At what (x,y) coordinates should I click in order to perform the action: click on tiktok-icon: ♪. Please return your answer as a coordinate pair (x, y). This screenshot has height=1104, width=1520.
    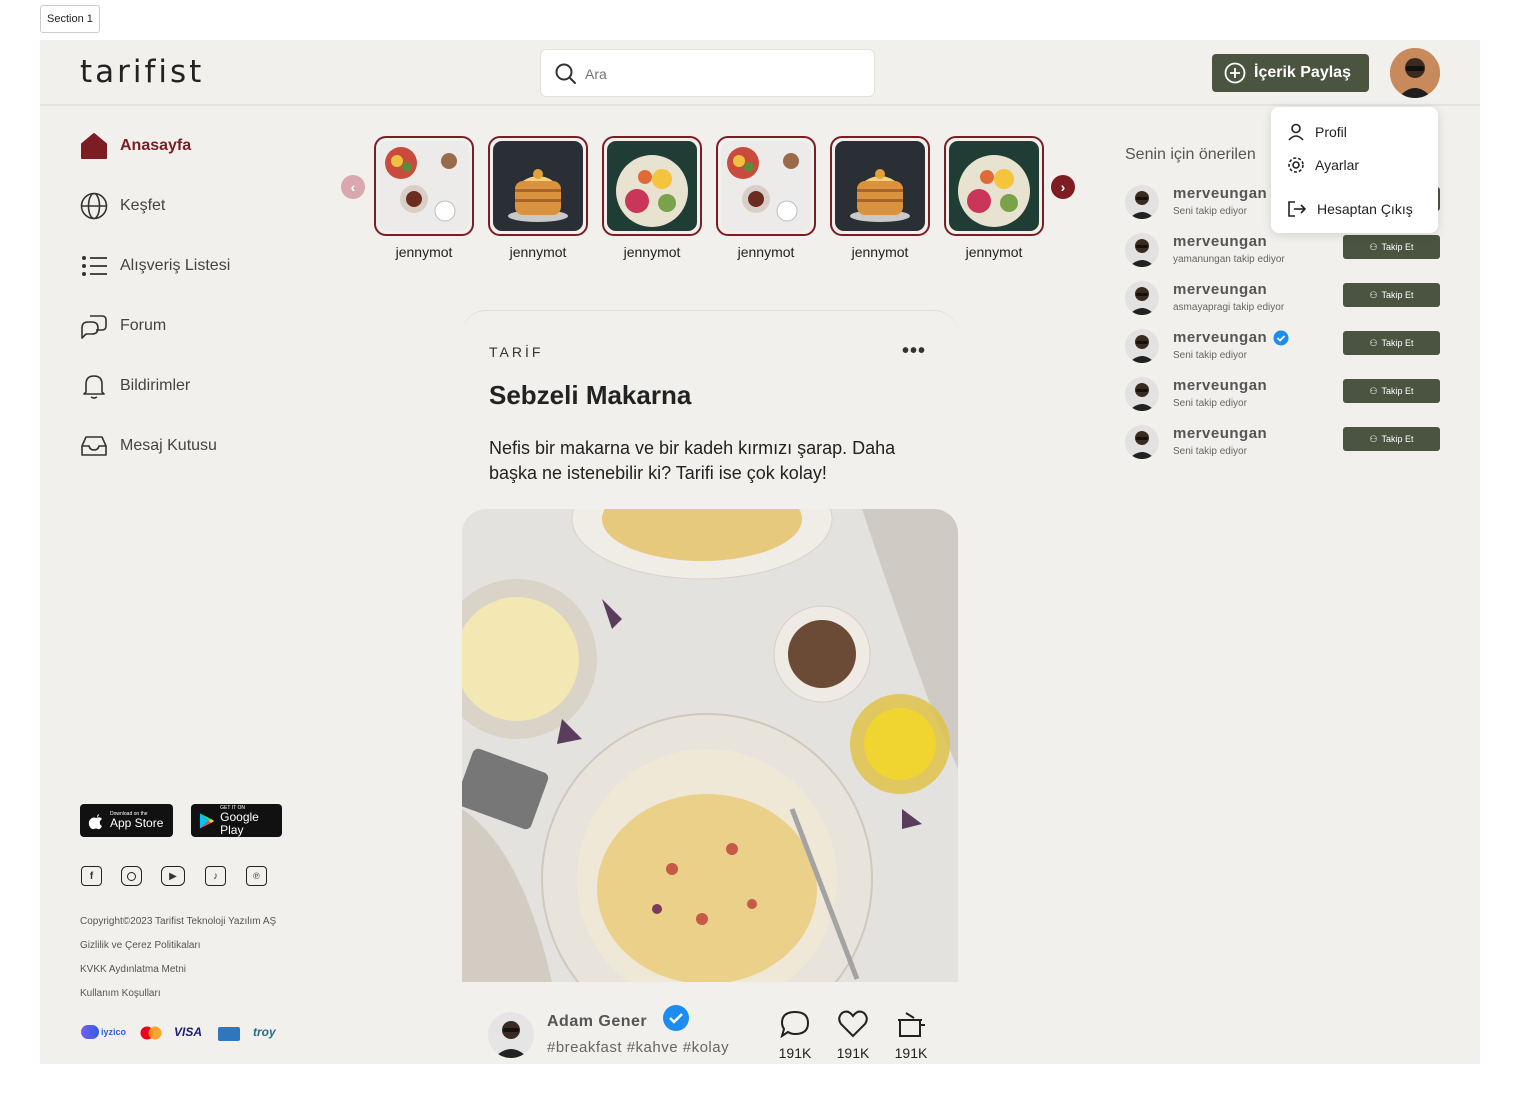
    Looking at the image, I should click on (215, 876).